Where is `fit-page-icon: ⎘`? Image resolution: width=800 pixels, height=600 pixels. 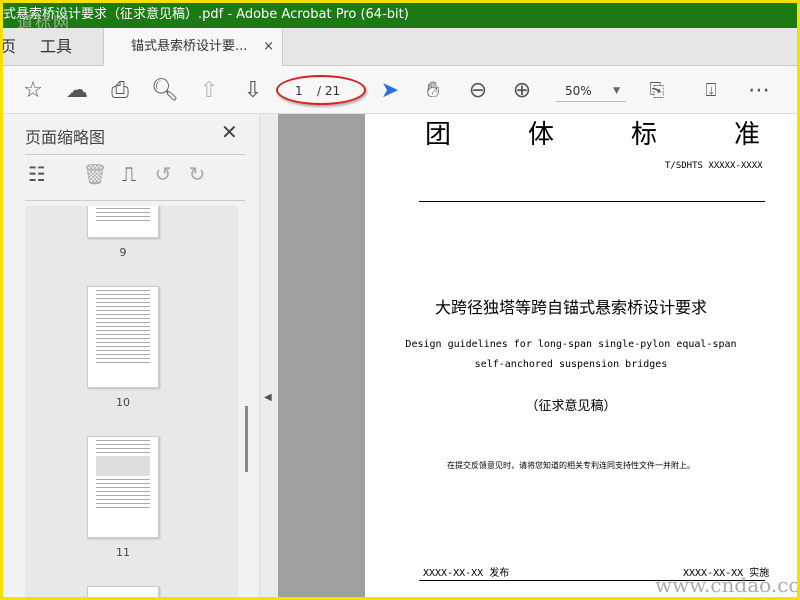 fit-page-icon: ⎘ is located at coordinates (657, 90).